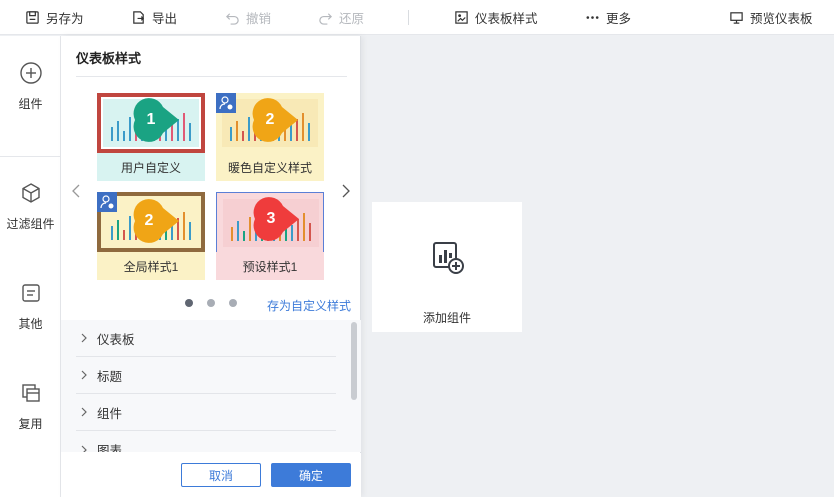  Describe the element at coordinates (139, 17) in the screenshot. I see `export-icon` at that location.